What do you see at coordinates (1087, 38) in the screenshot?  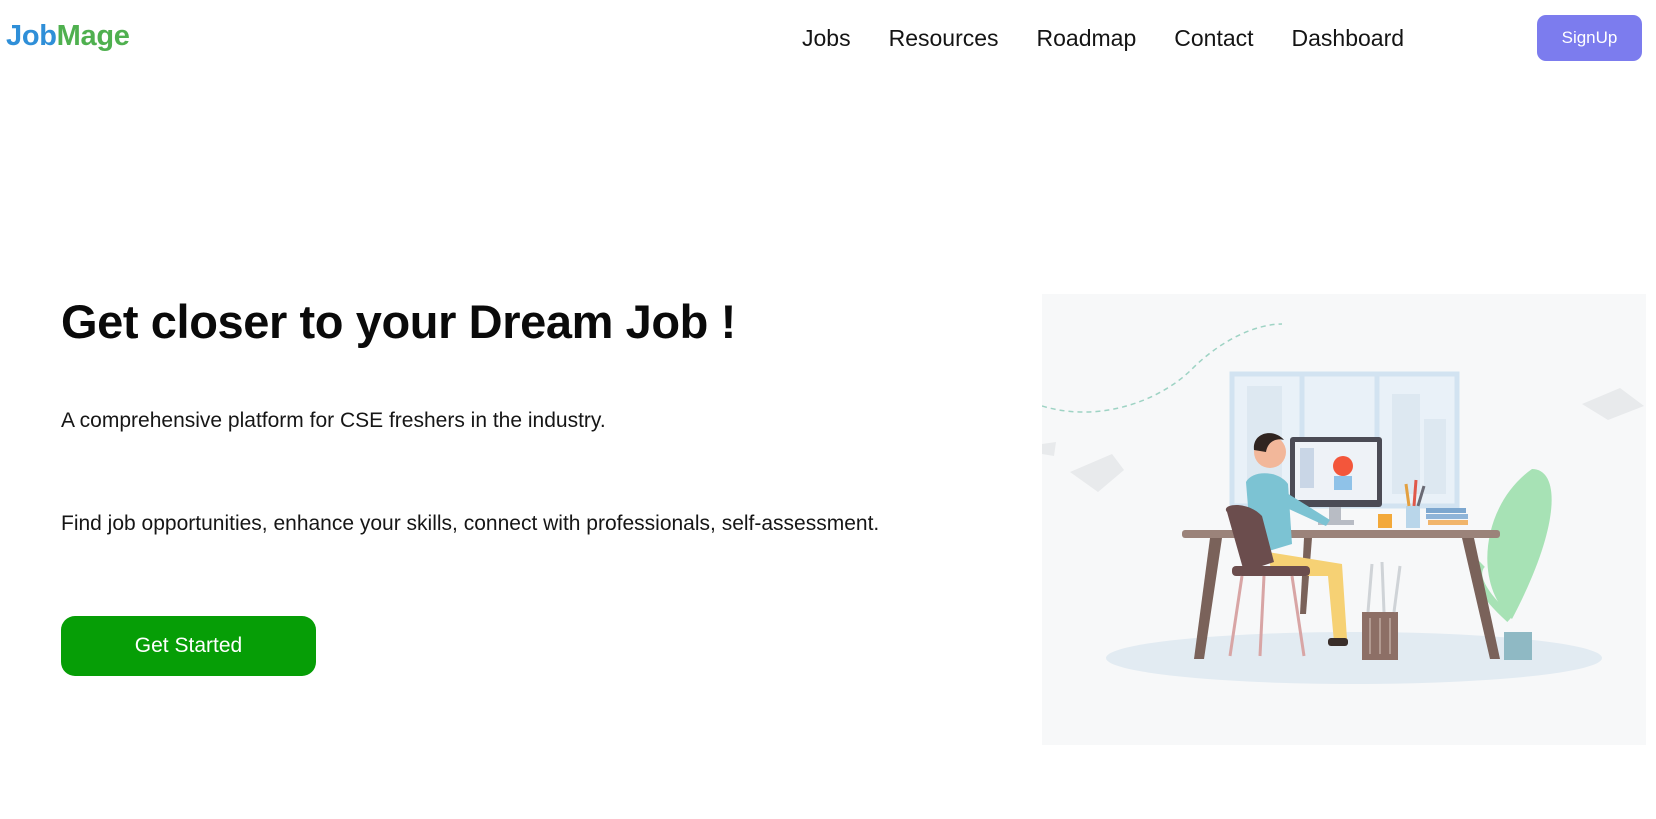 I see `nav-link-roadmap: Roadmap` at bounding box center [1087, 38].